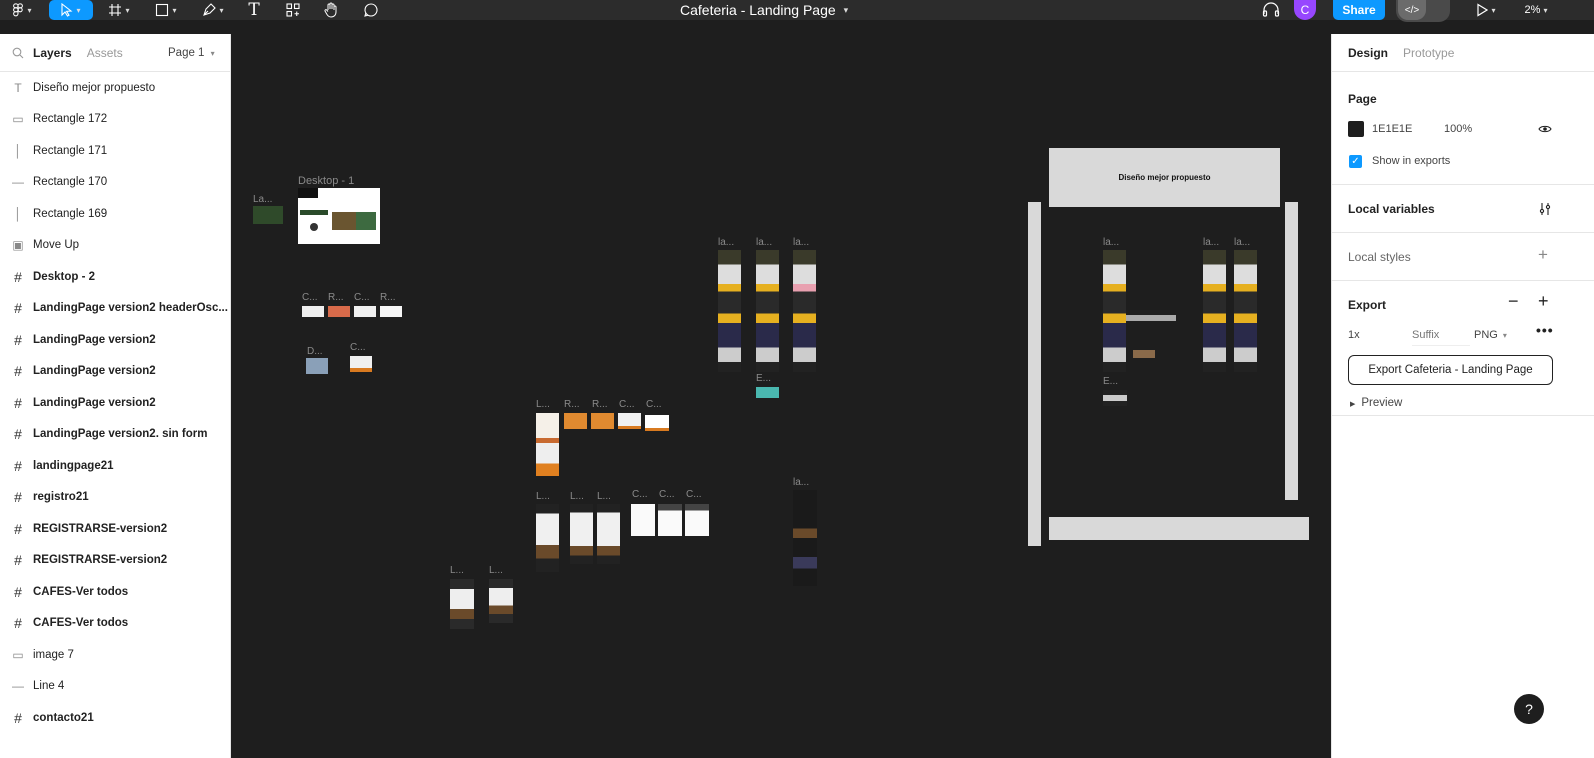  Describe the element at coordinates (1543, 255) in the screenshot. I see `add-style-icon: +` at that location.